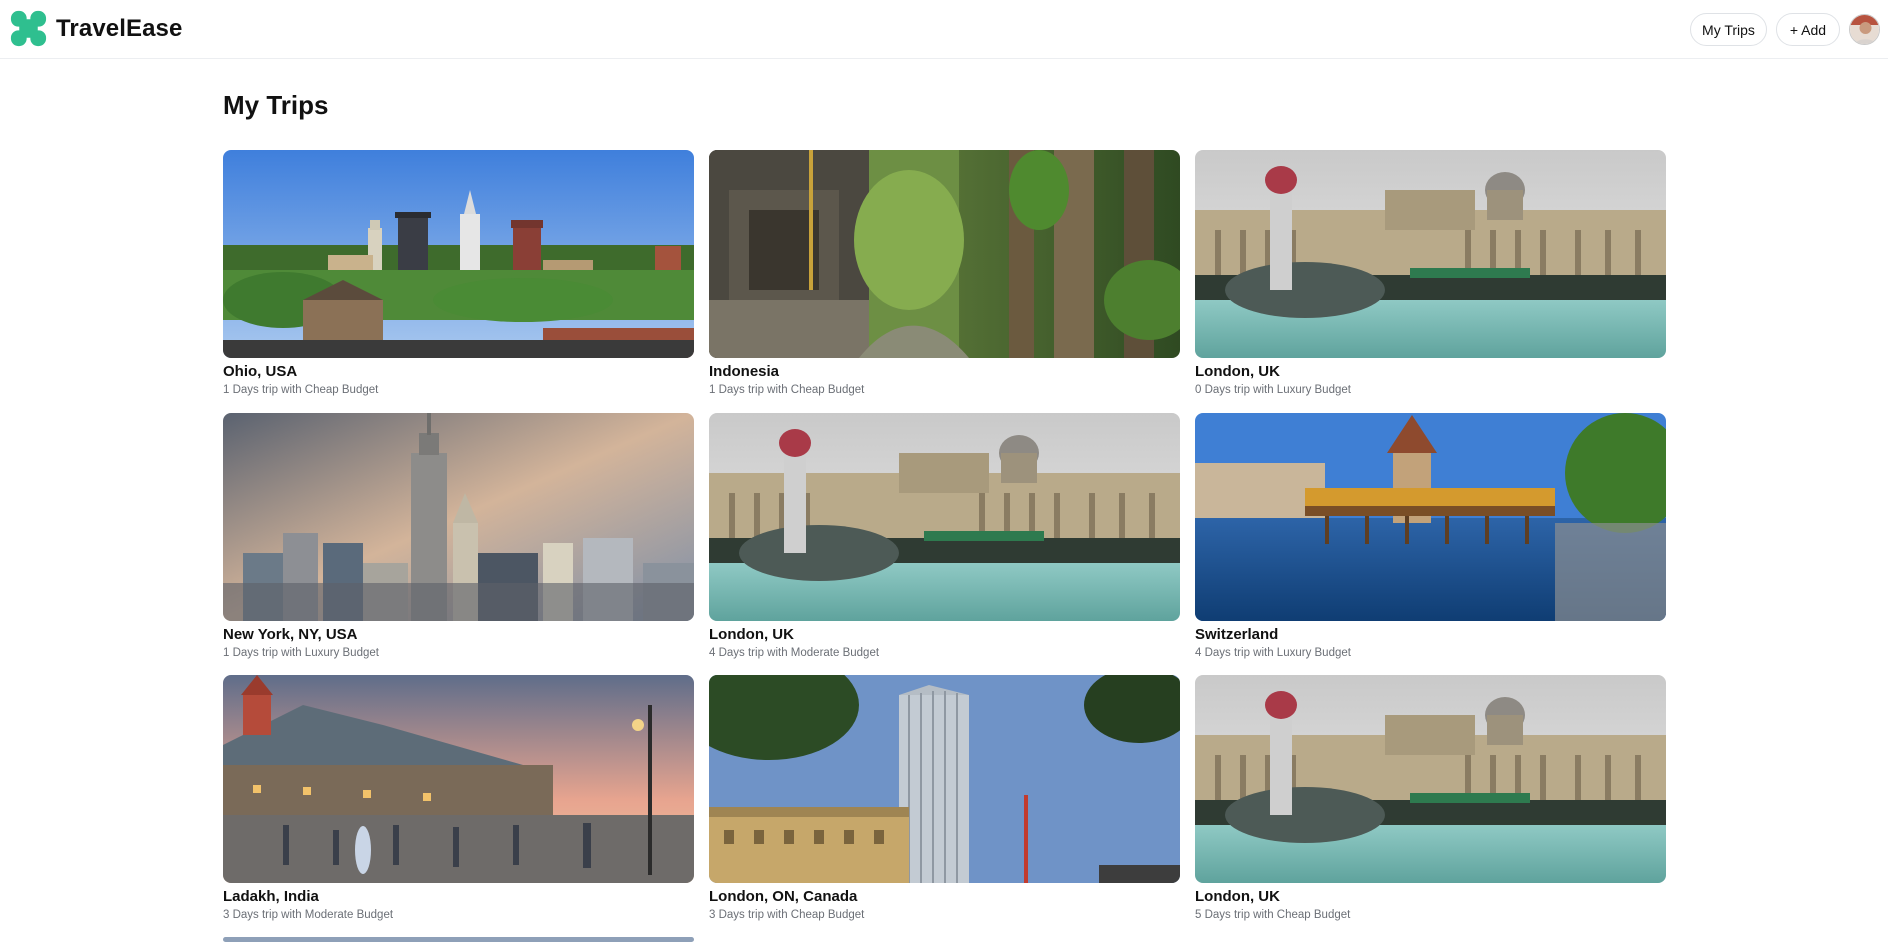 Image resolution: width=1888 pixels, height=942 pixels. I want to click on trip-title: Ohio, USA, so click(260, 371).